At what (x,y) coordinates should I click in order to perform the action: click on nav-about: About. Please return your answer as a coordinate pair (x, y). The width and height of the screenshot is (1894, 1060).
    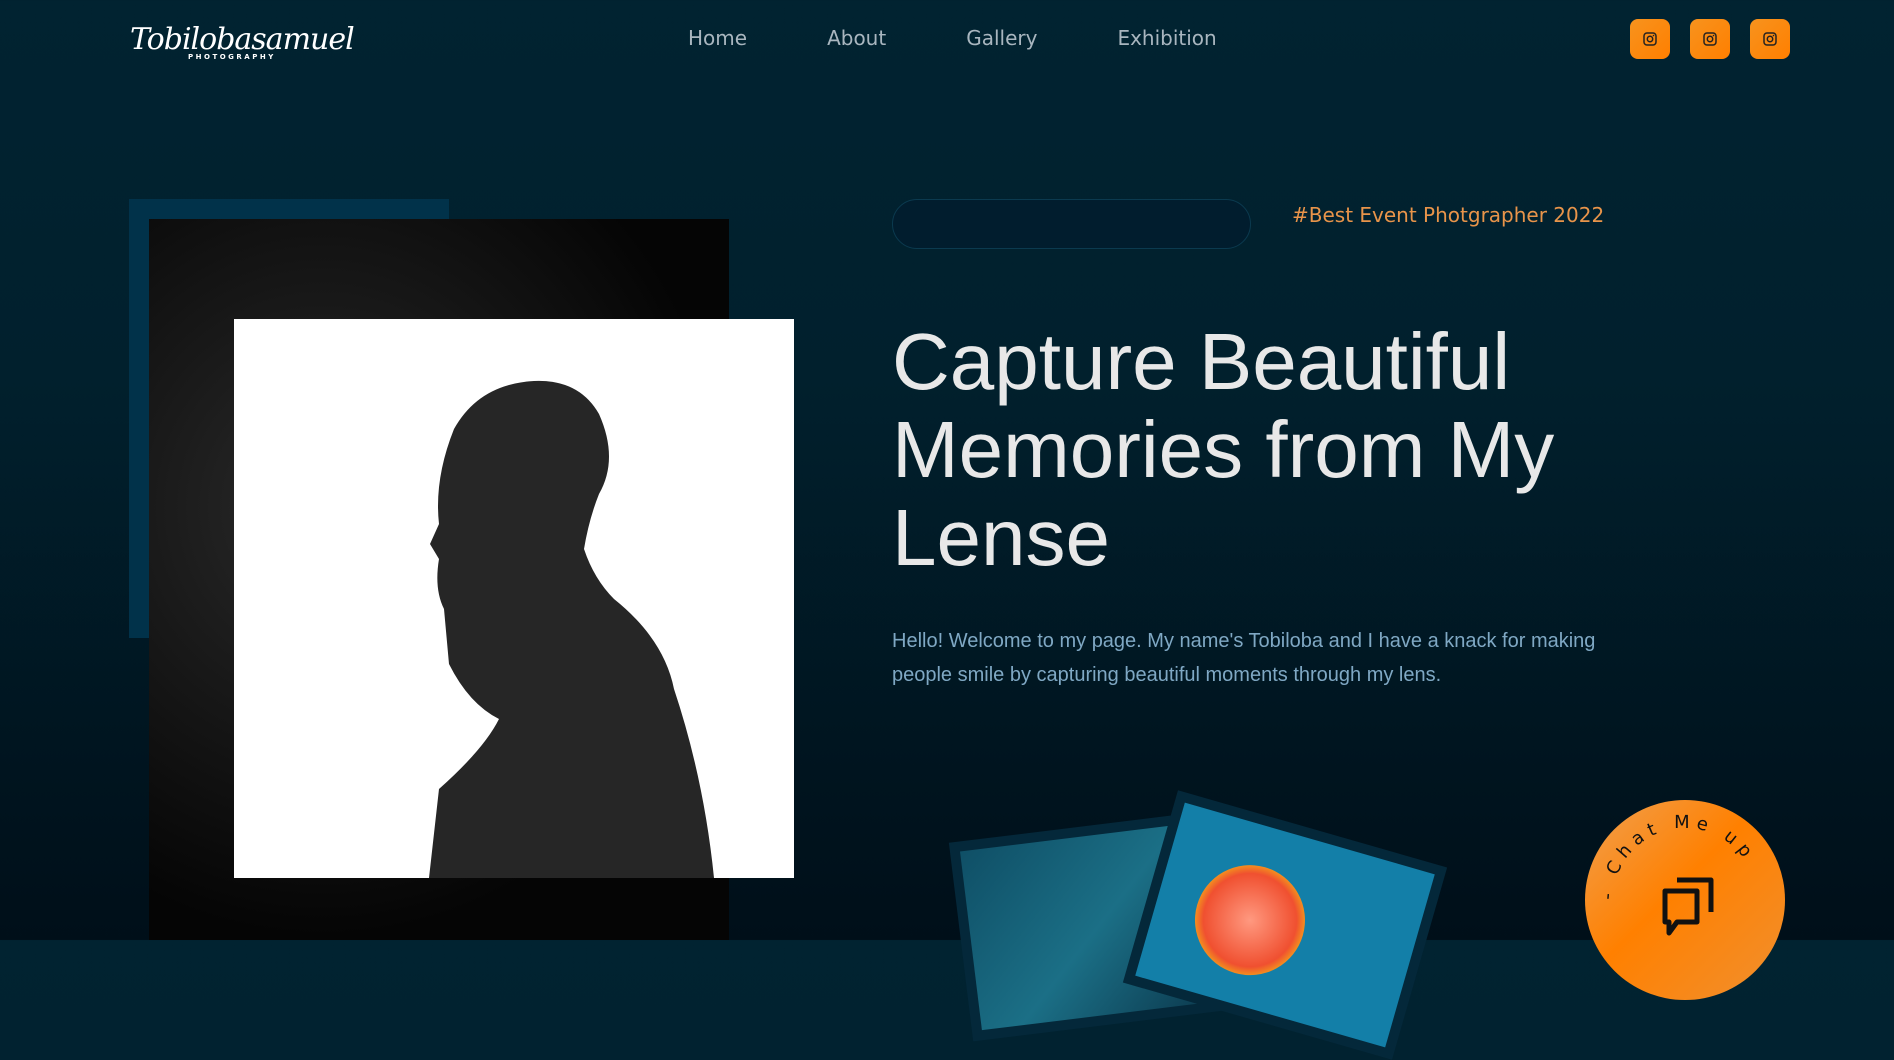
    Looking at the image, I should click on (856, 38).